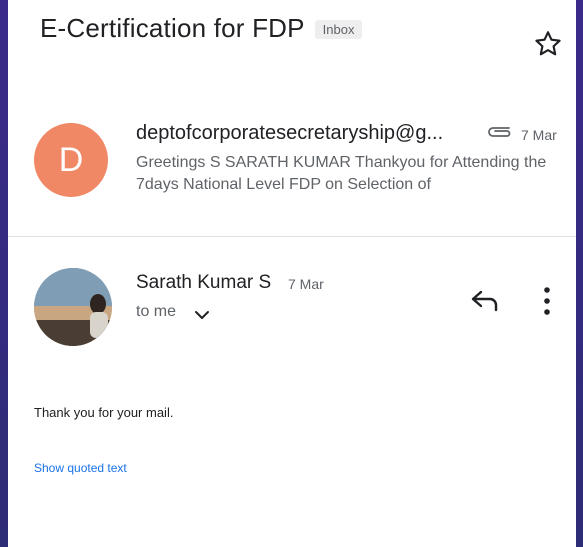 This screenshot has width=583, height=547. I want to click on email-subject: E-Certification for FDP, so click(172, 27).